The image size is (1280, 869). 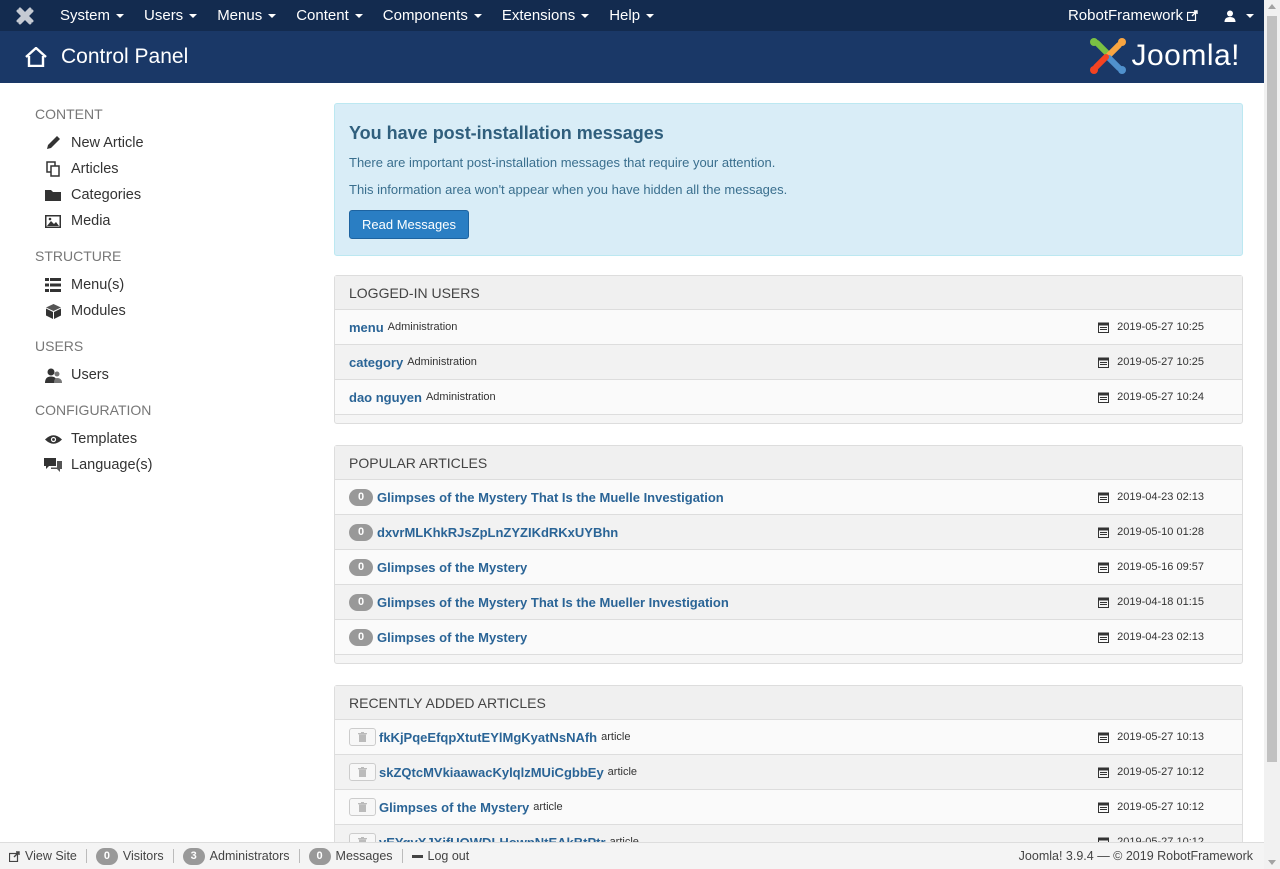 I want to click on menu-system: System, so click(x=92, y=15).